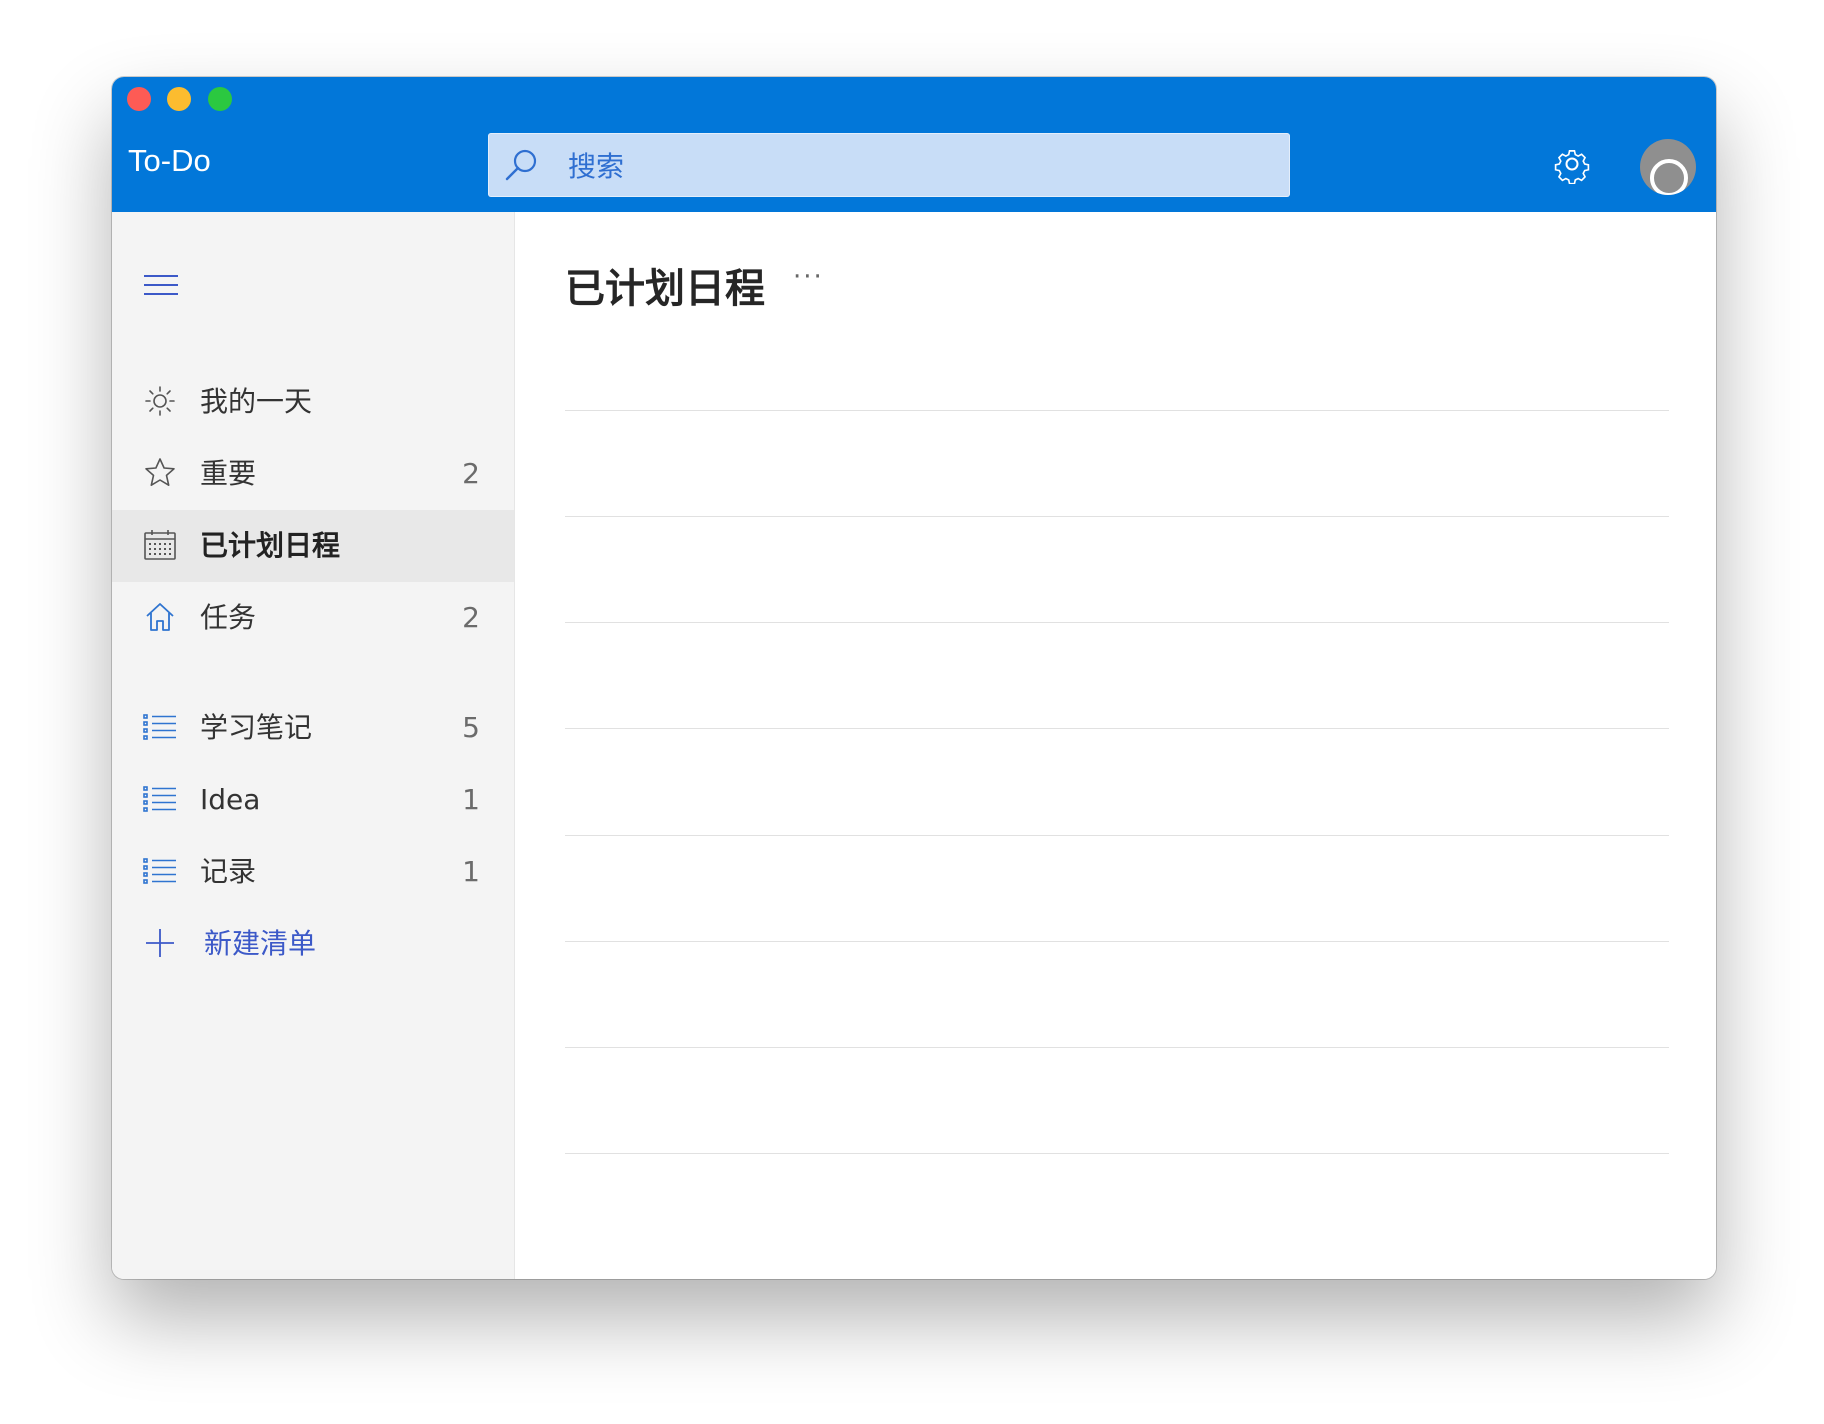  I want to click on search-box, so click(889, 166).